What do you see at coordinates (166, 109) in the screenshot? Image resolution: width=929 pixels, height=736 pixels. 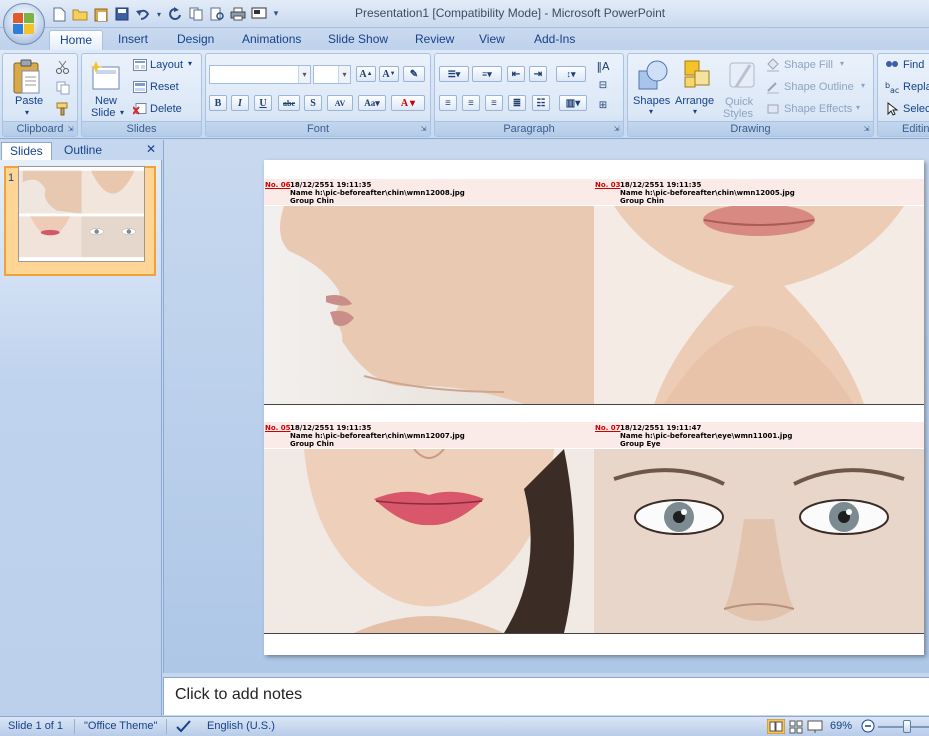 I see `delete-button: Delete` at bounding box center [166, 109].